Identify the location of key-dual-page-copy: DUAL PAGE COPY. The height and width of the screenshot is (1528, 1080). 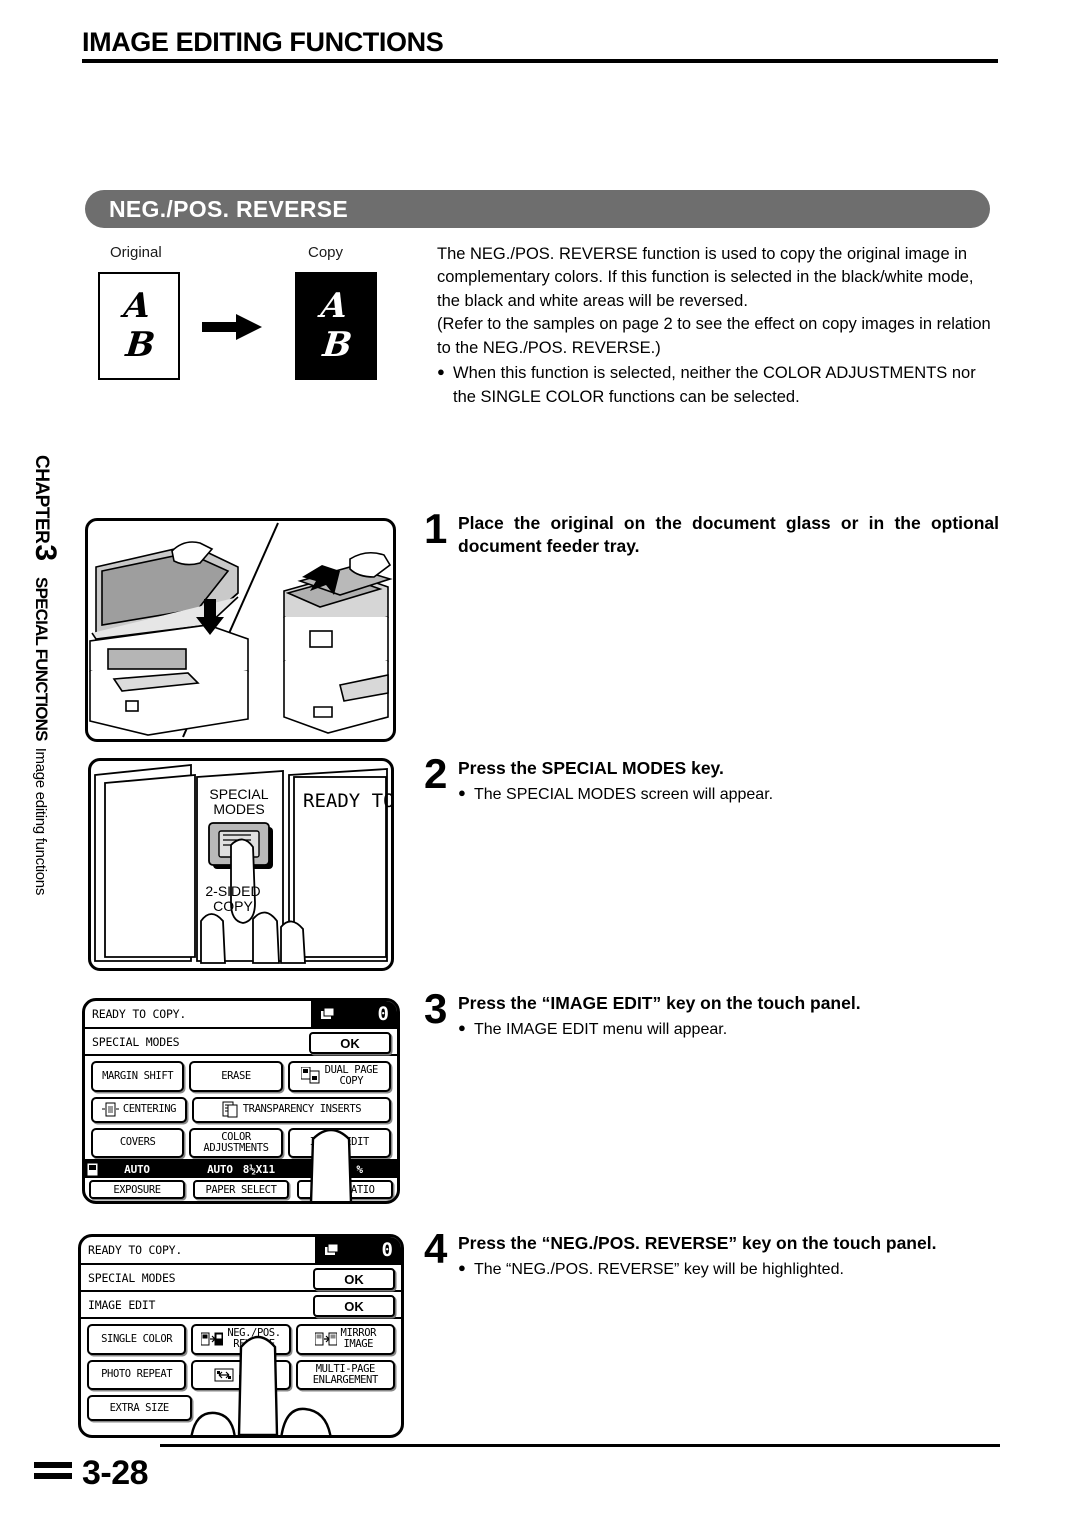
(339, 1076).